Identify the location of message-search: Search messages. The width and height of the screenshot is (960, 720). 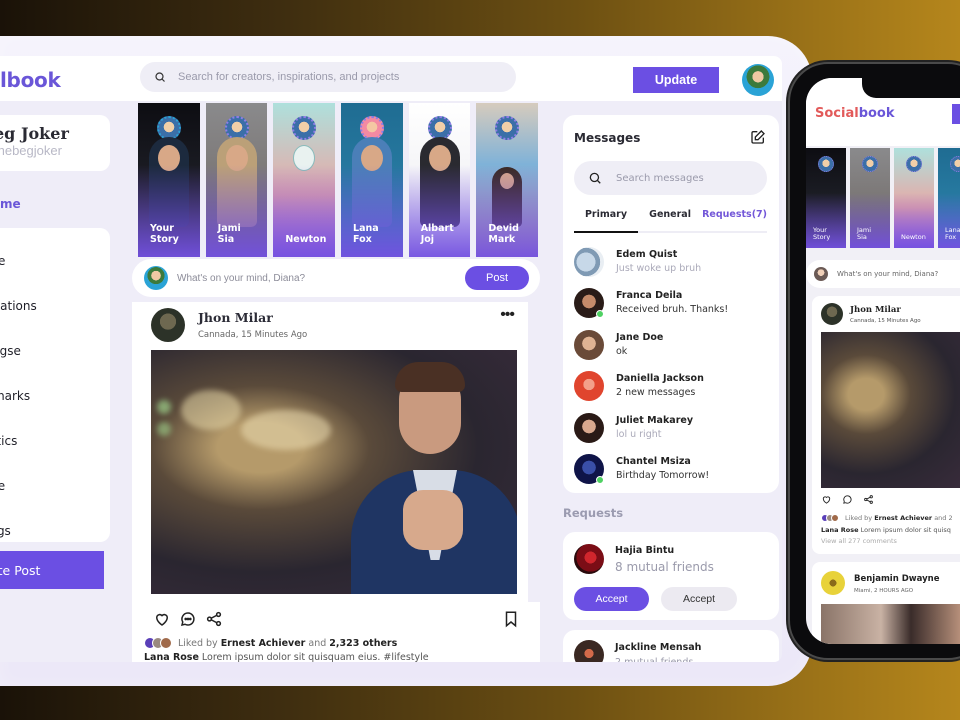
(670, 178).